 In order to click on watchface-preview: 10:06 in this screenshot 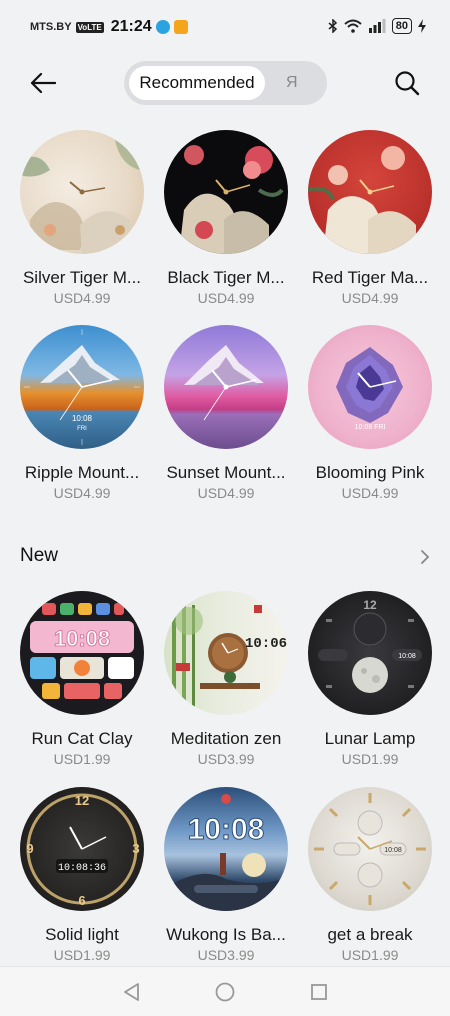, I will do `click(226, 653)`.